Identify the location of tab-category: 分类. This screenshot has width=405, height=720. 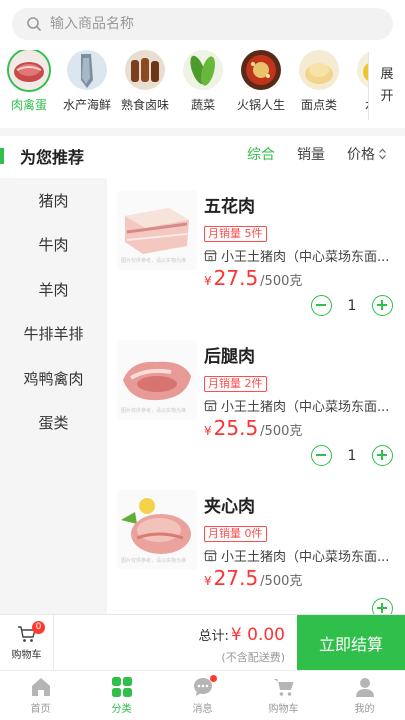
(121, 695).